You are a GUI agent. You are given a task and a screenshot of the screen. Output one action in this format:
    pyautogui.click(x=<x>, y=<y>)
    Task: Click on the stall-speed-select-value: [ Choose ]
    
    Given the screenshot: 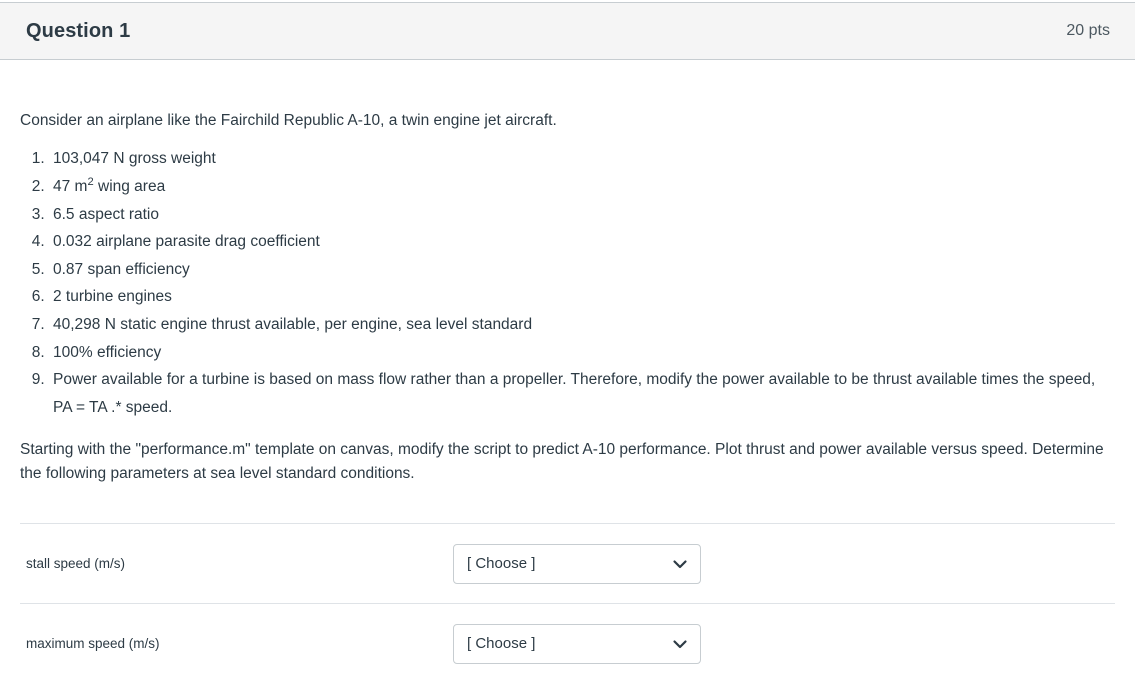 What is the action you would take?
    pyautogui.click(x=501, y=563)
    